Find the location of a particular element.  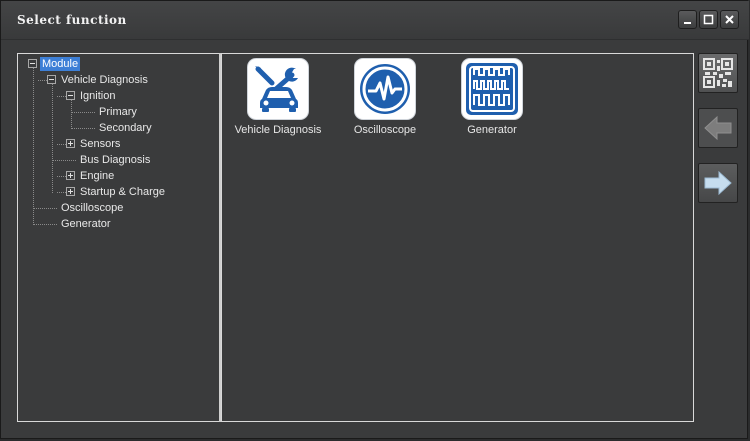

arrow-right-icon is located at coordinates (718, 183).